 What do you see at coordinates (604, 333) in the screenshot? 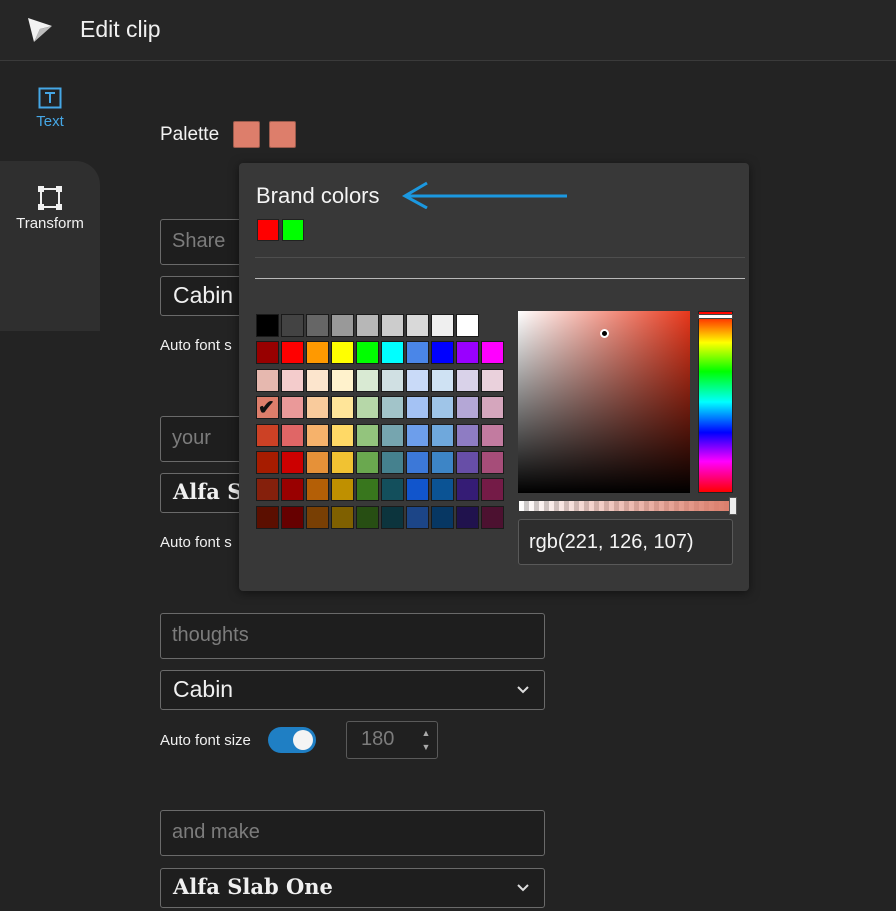
I see `color-cursor` at bounding box center [604, 333].